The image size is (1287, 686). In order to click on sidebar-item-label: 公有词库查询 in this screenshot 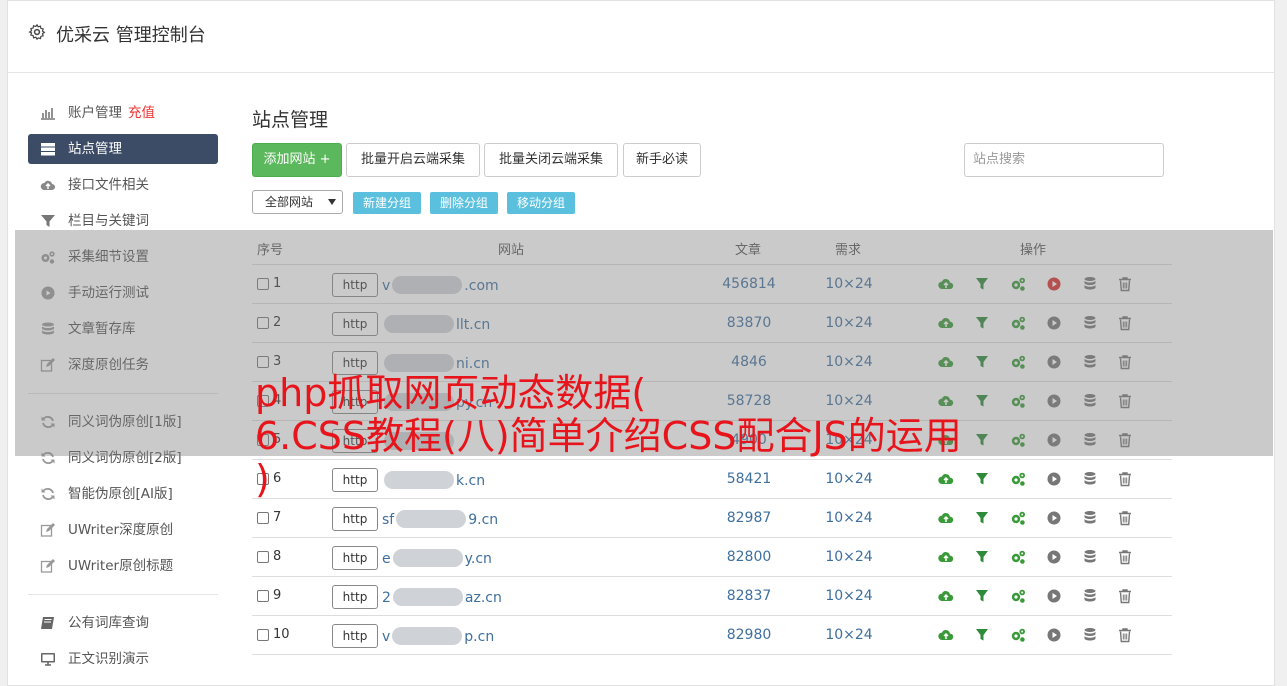, I will do `click(108, 623)`.